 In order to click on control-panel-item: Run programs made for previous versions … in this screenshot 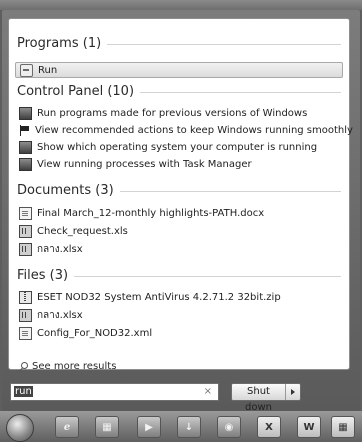, I will do `click(163, 113)`.